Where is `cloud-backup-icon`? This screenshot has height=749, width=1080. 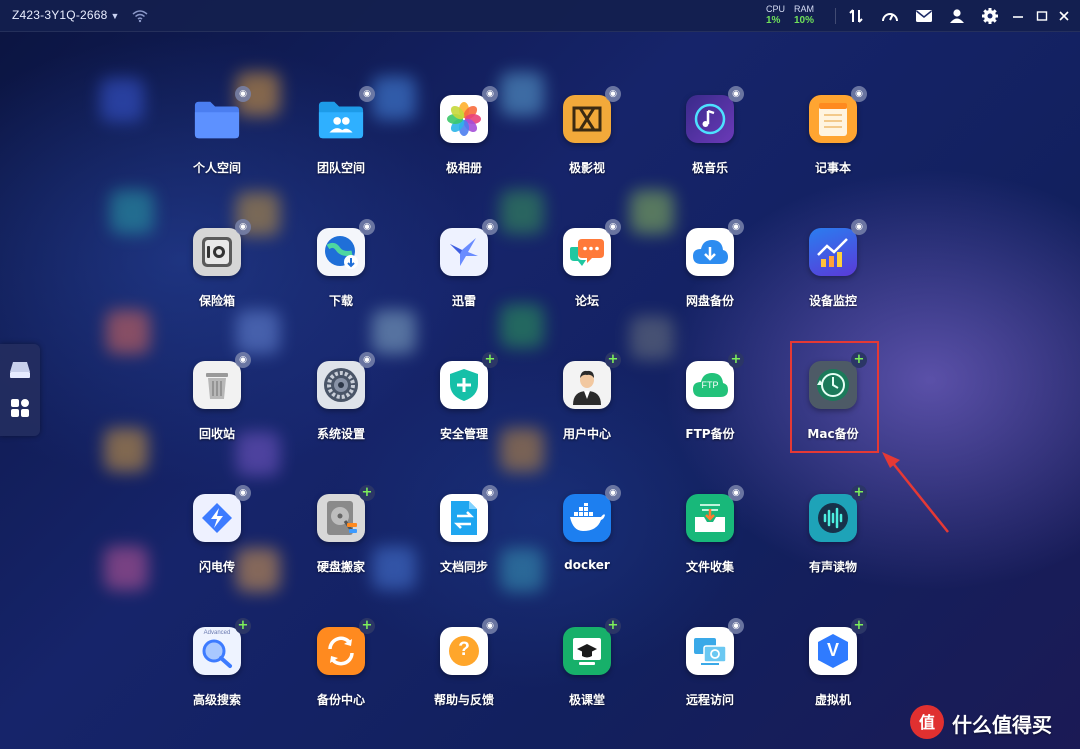 cloud-backup-icon is located at coordinates (710, 252).